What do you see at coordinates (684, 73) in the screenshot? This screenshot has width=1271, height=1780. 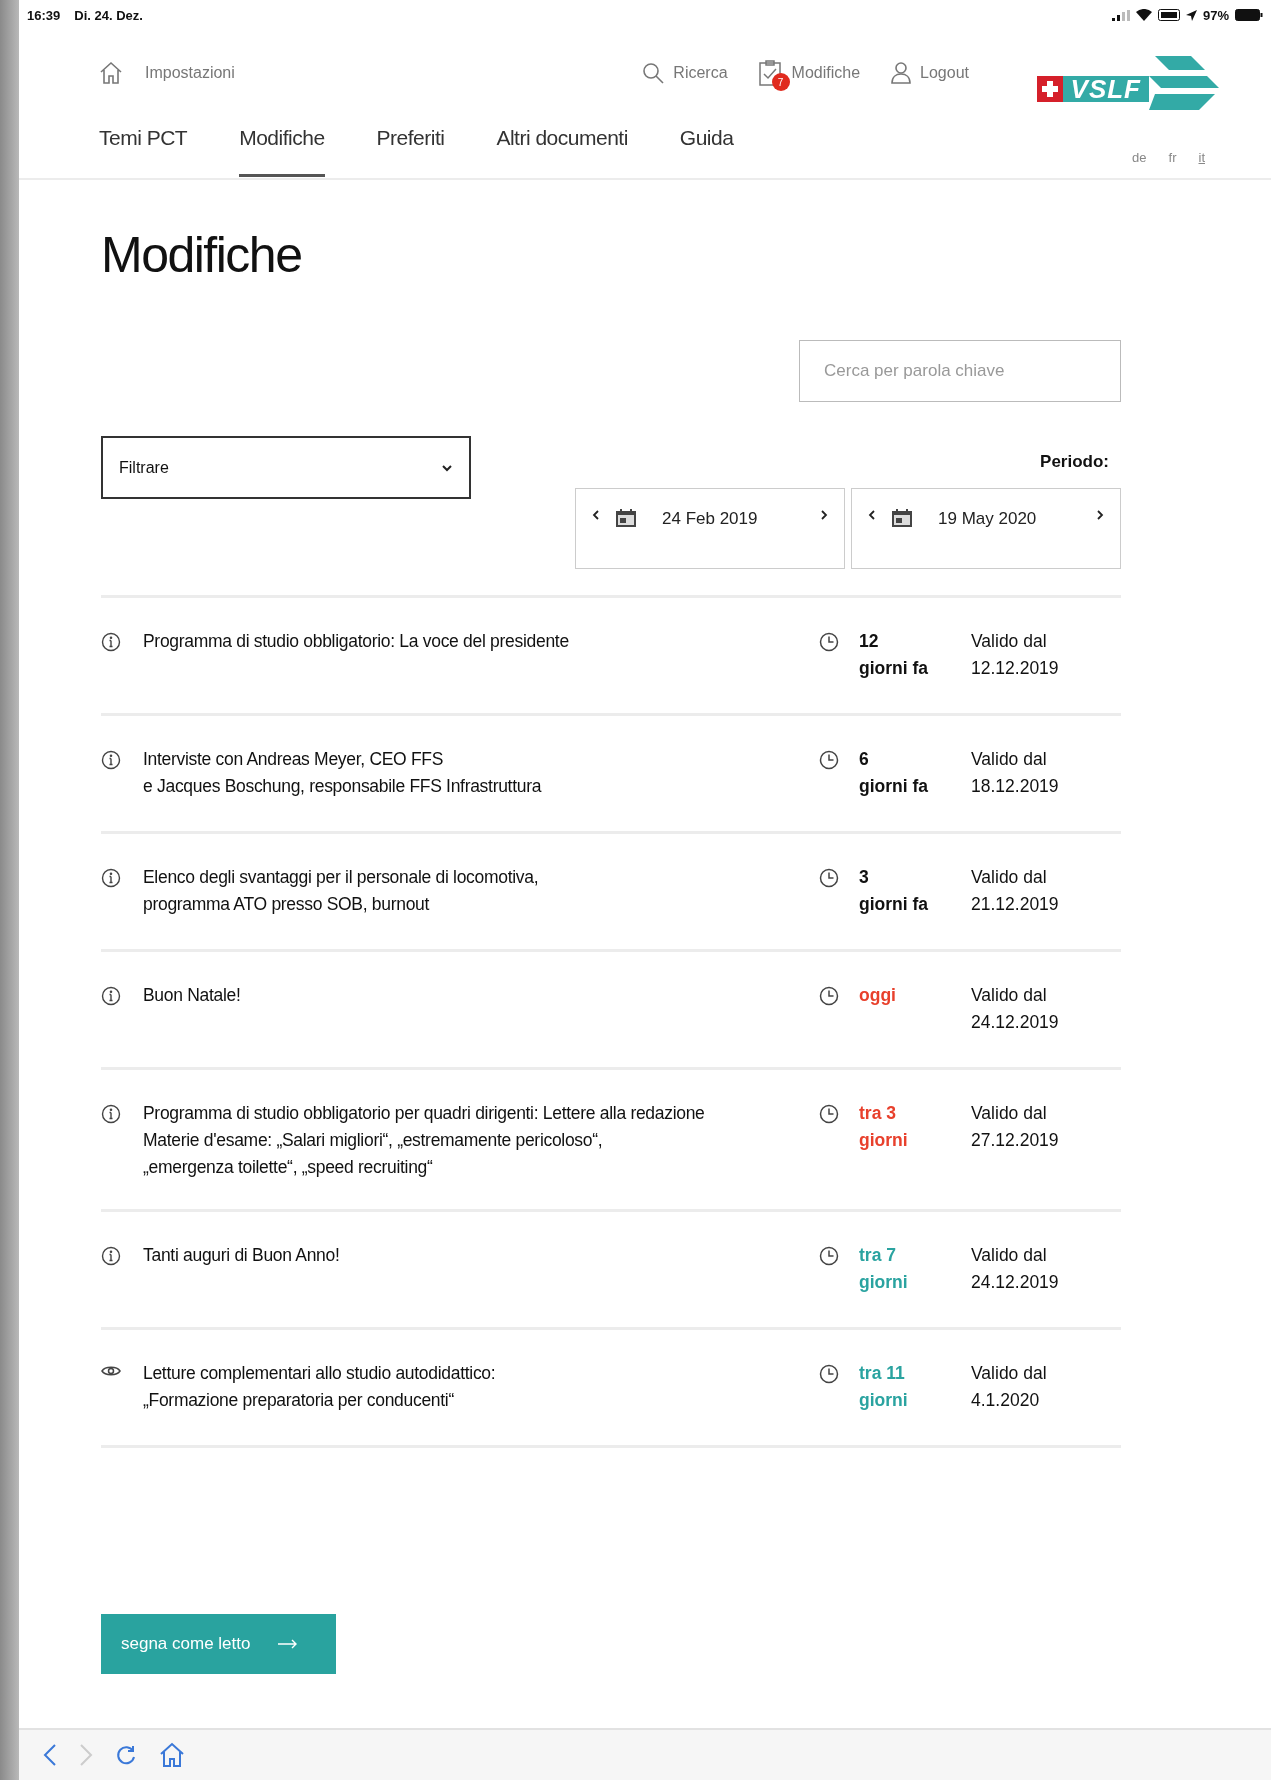 I see `search-link: Ricerca` at bounding box center [684, 73].